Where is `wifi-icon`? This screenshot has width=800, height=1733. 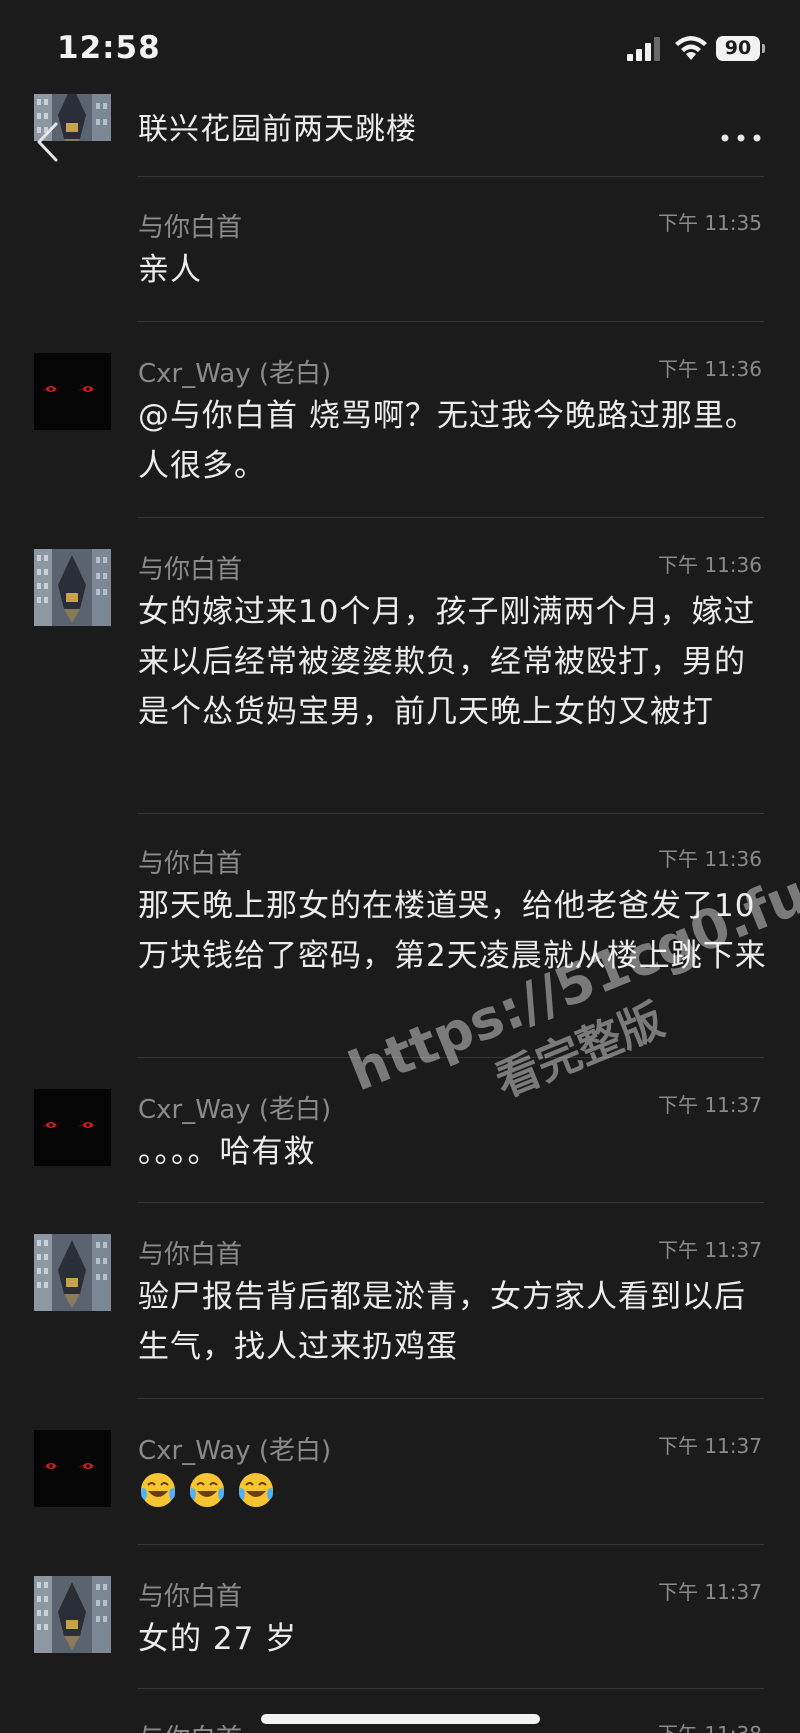
wifi-icon is located at coordinates (691, 48).